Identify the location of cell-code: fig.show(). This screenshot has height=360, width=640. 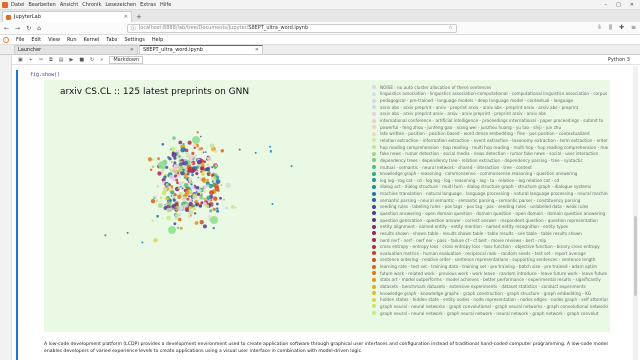
(45, 75).